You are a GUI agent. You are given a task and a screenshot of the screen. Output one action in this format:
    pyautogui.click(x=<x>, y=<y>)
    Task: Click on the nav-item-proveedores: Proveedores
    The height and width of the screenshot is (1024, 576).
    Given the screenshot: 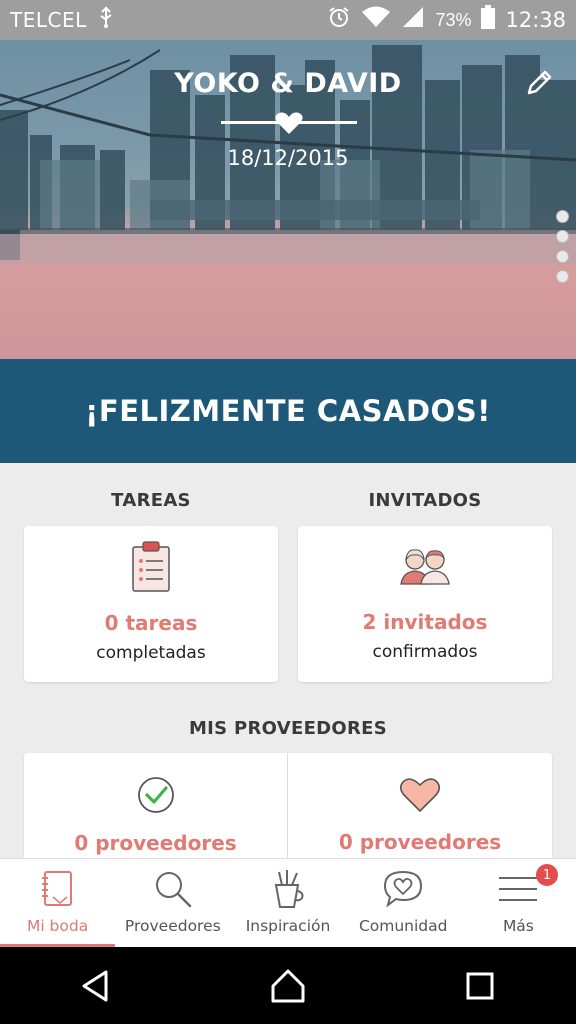 What is the action you would take?
    pyautogui.click(x=172, y=903)
    